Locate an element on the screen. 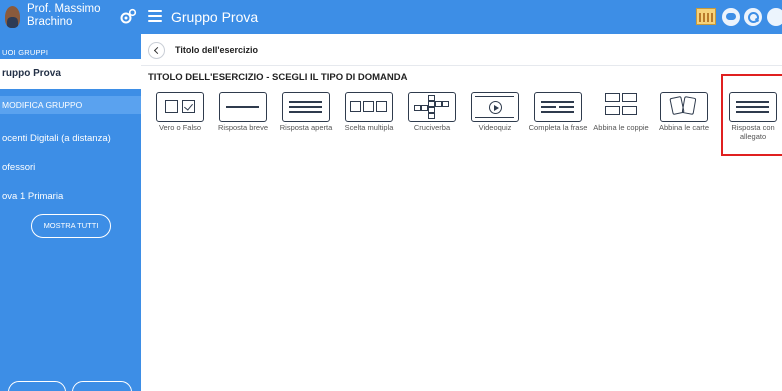  breadcrumb: Titolo dell'esercizio is located at coordinates (461, 50).